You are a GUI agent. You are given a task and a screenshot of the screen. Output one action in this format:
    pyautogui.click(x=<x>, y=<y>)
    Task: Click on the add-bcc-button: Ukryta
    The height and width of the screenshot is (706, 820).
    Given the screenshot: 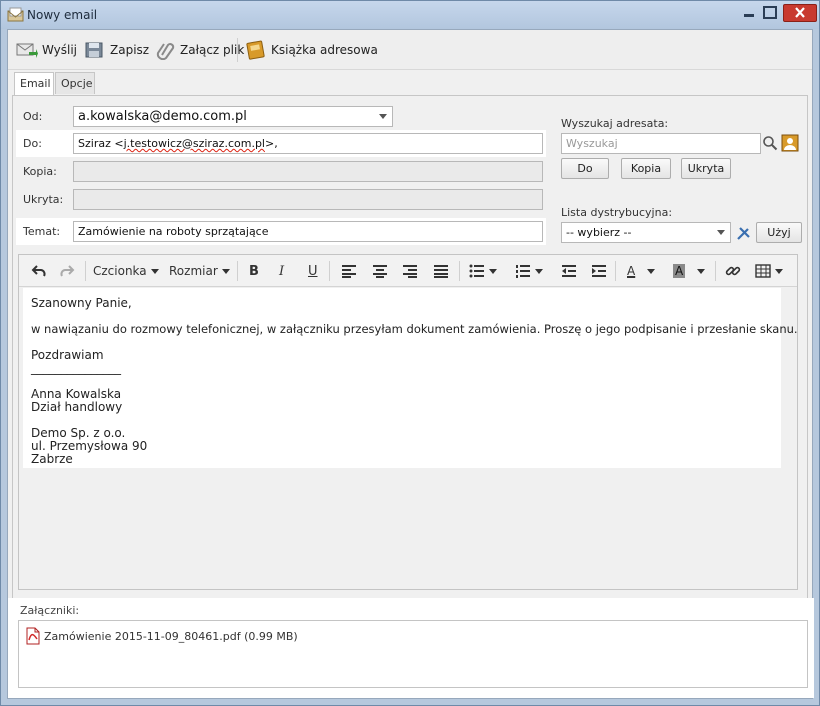 What is the action you would take?
    pyautogui.click(x=706, y=168)
    